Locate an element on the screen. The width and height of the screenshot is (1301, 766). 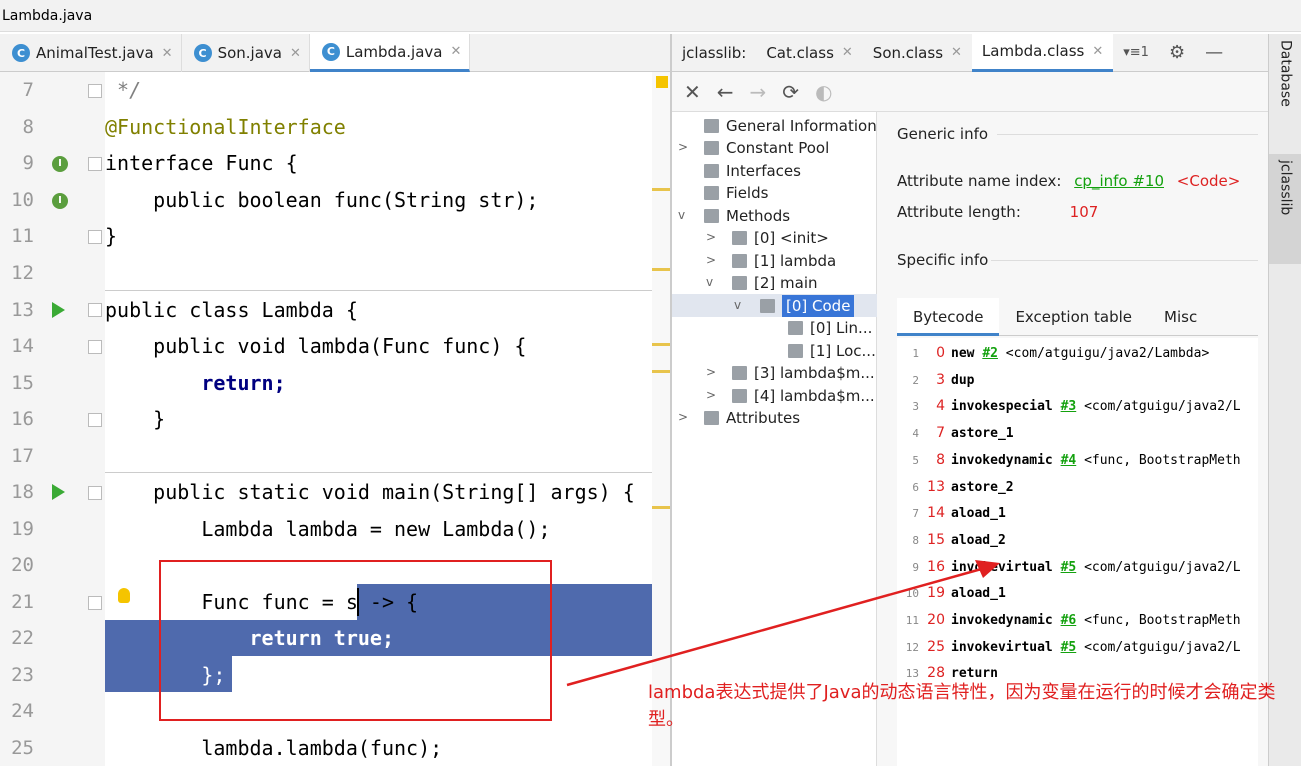
jclasslib-tool-tab: jclasslib is located at coordinates (1285, 209).